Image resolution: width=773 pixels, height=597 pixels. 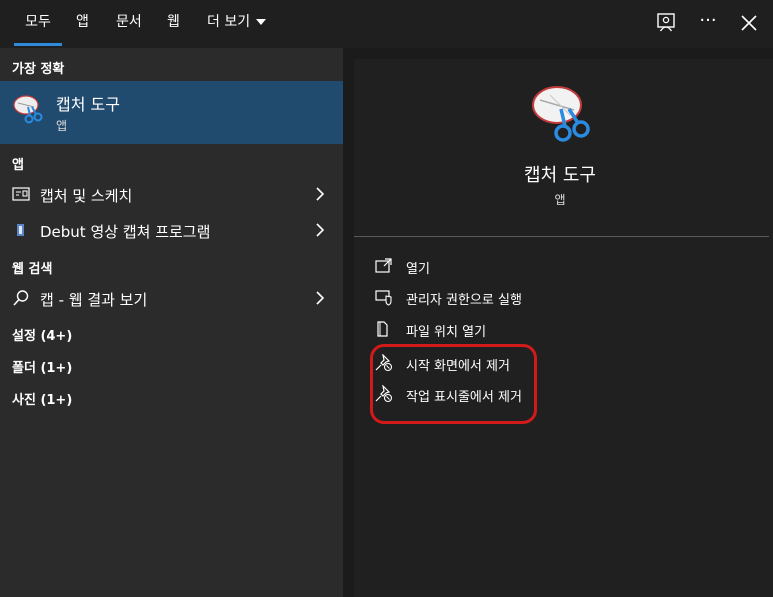 What do you see at coordinates (28, 109) in the screenshot?
I see `snipping-tool-icon` at bounding box center [28, 109].